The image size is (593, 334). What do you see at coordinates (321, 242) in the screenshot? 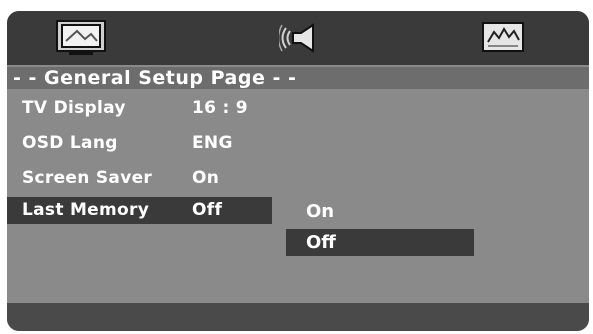
I see `submenu-option-label: Off` at bounding box center [321, 242].